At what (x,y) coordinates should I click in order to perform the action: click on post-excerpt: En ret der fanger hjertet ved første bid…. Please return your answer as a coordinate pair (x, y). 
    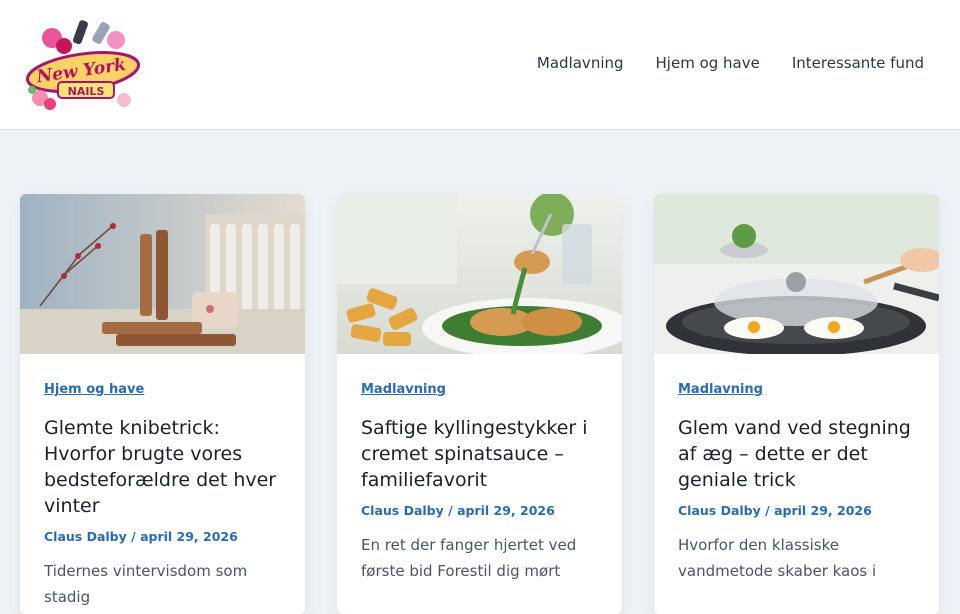
    Looking at the image, I should click on (469, 558).